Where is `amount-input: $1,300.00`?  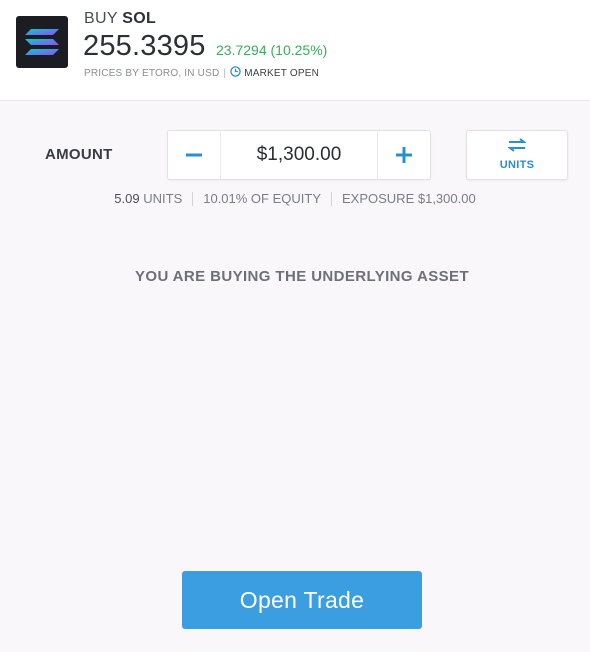
amount-input: $1,300.00 is located at coordinates (299, 155).